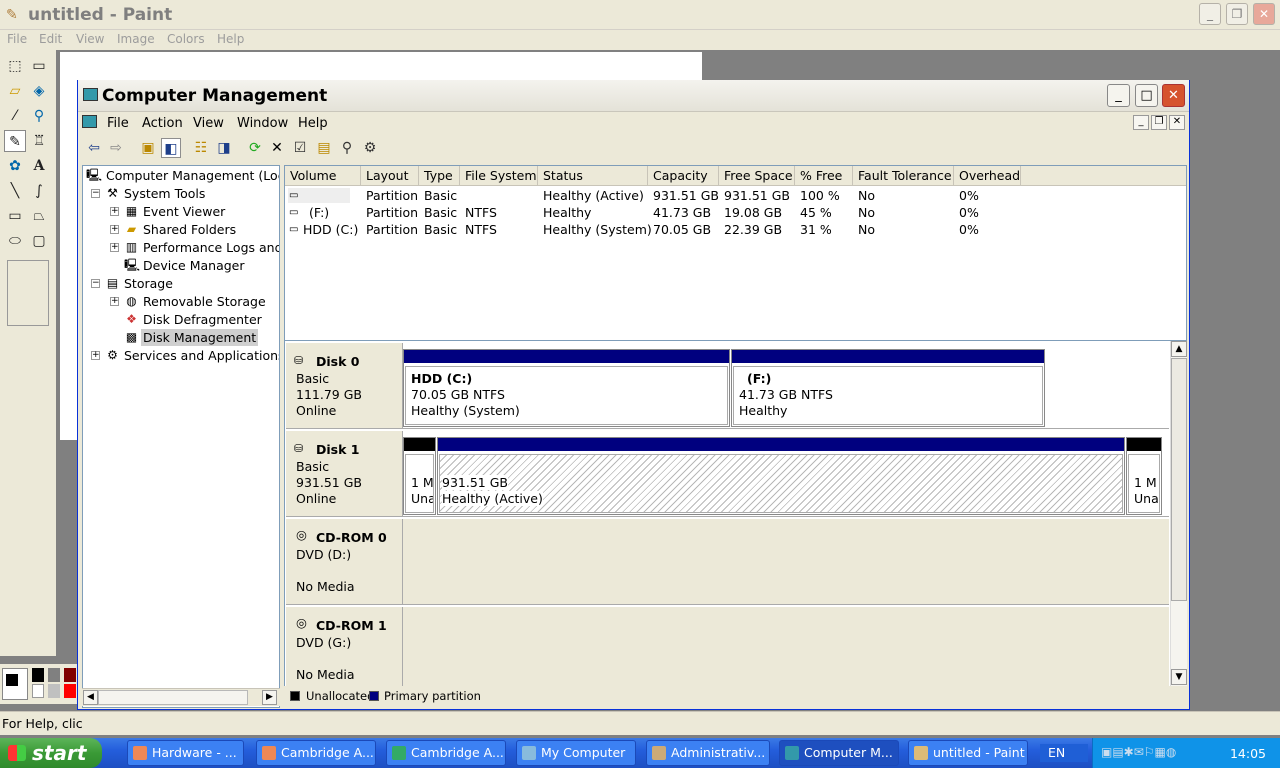 The width and height of the screenshot is (1280, 768). I want to click on cdrom0-area, so click(786, 562).